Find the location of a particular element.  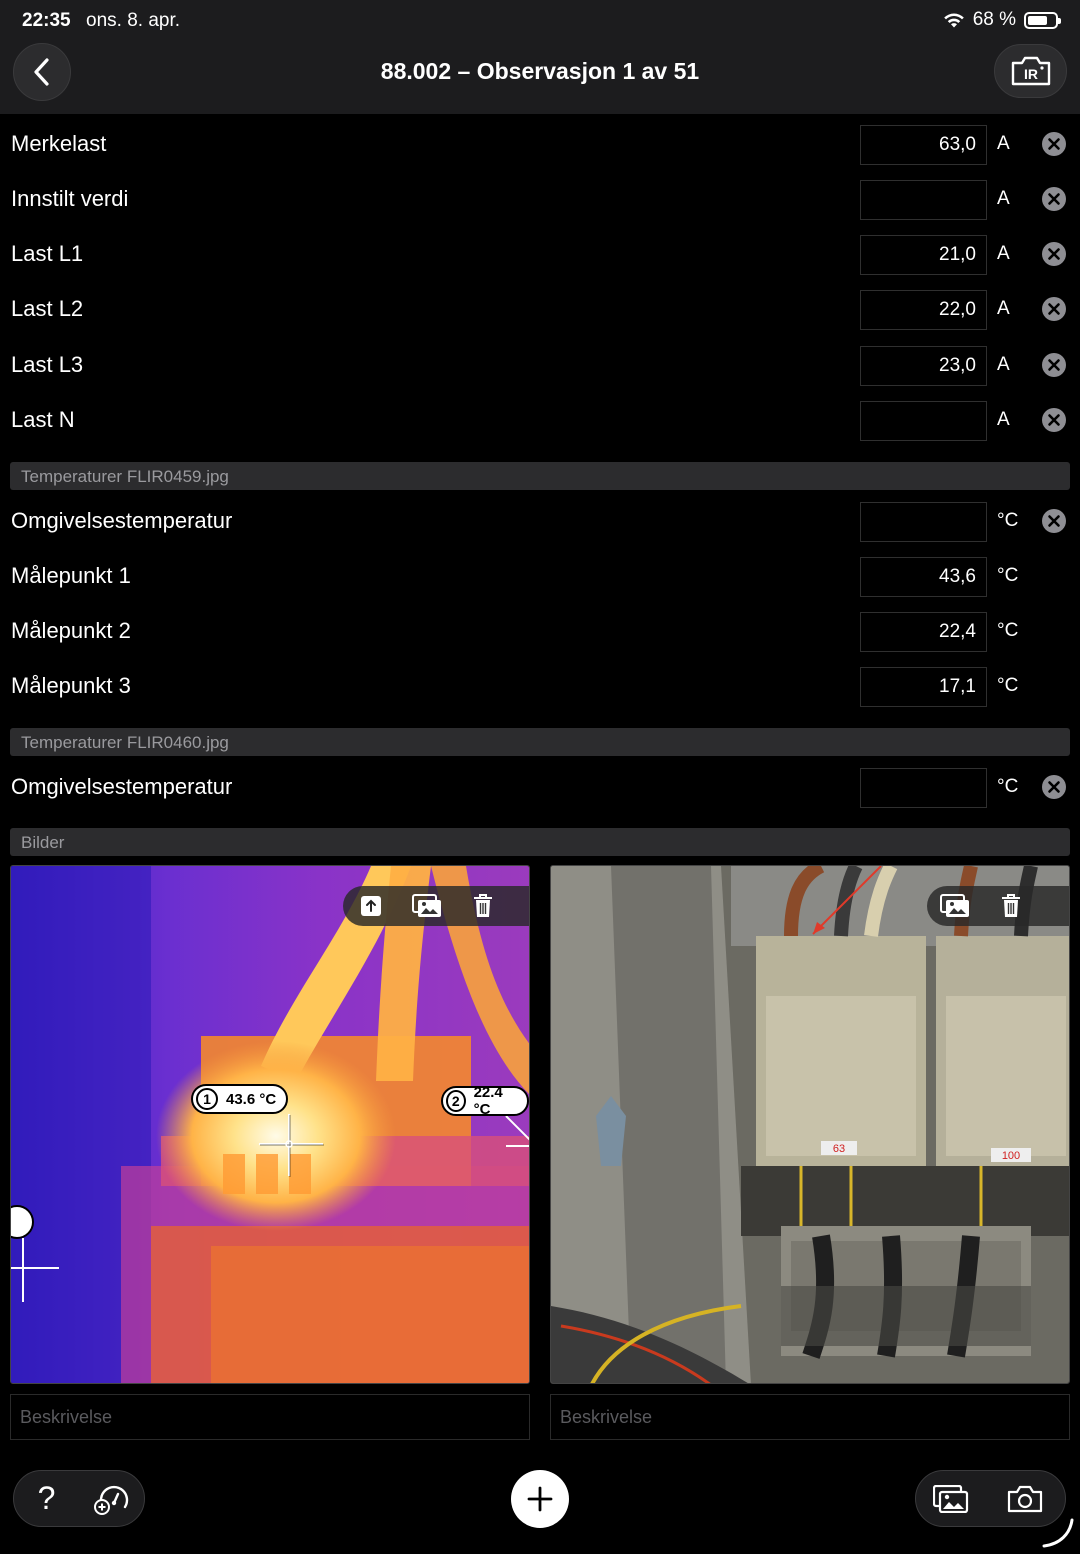

ir-camera-button: IR is located at coordinates (1030, 71).